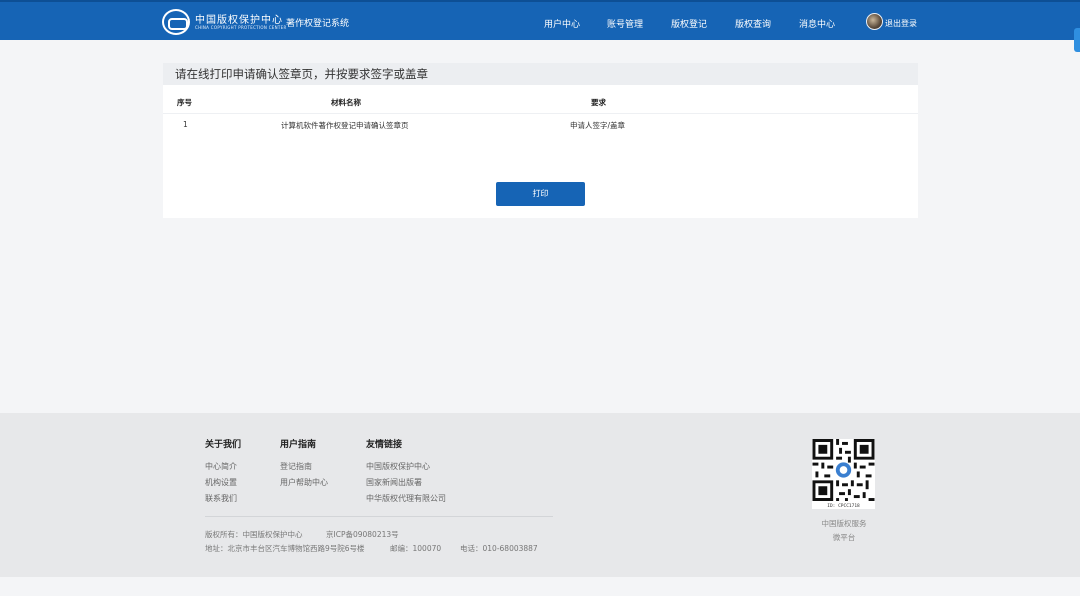  I want to click on column-header-requirement: 要求, so click(598, 102).